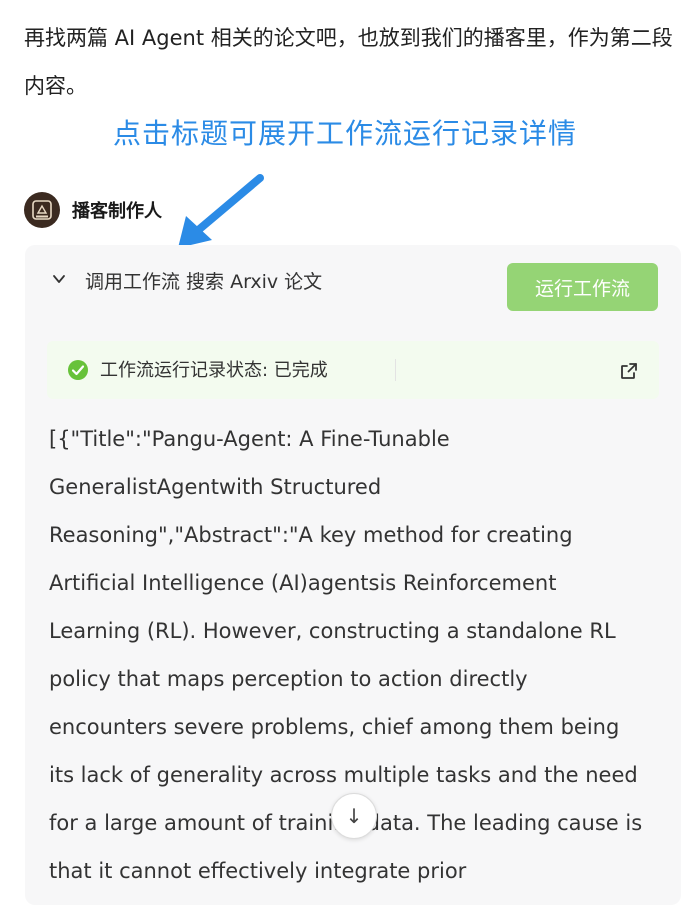 This screenshot has height=905, width=695. What do you see at coordinates (353, 286) in the screenshot?
I see `workflow-card-header: 调用工作流 搜索 Arxiv 论文 运行工作流` at bounding box center [353, 286].